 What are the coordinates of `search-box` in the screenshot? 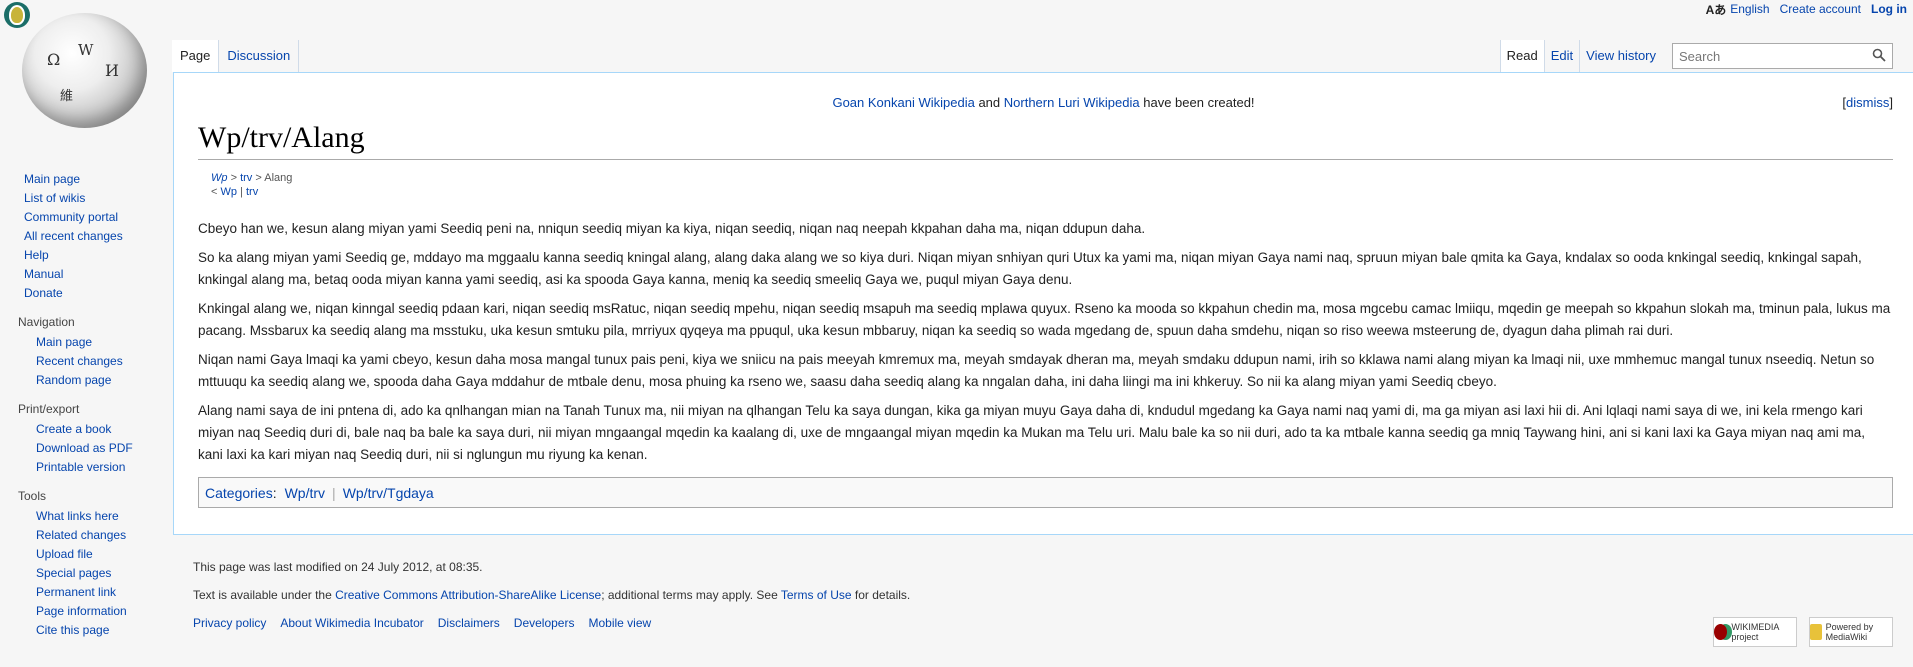 It's located at (1782, 56).